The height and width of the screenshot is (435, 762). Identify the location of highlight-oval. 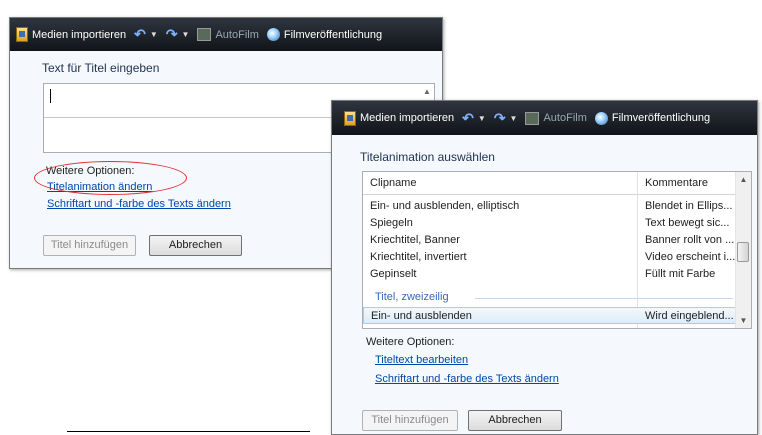
(110, 178).